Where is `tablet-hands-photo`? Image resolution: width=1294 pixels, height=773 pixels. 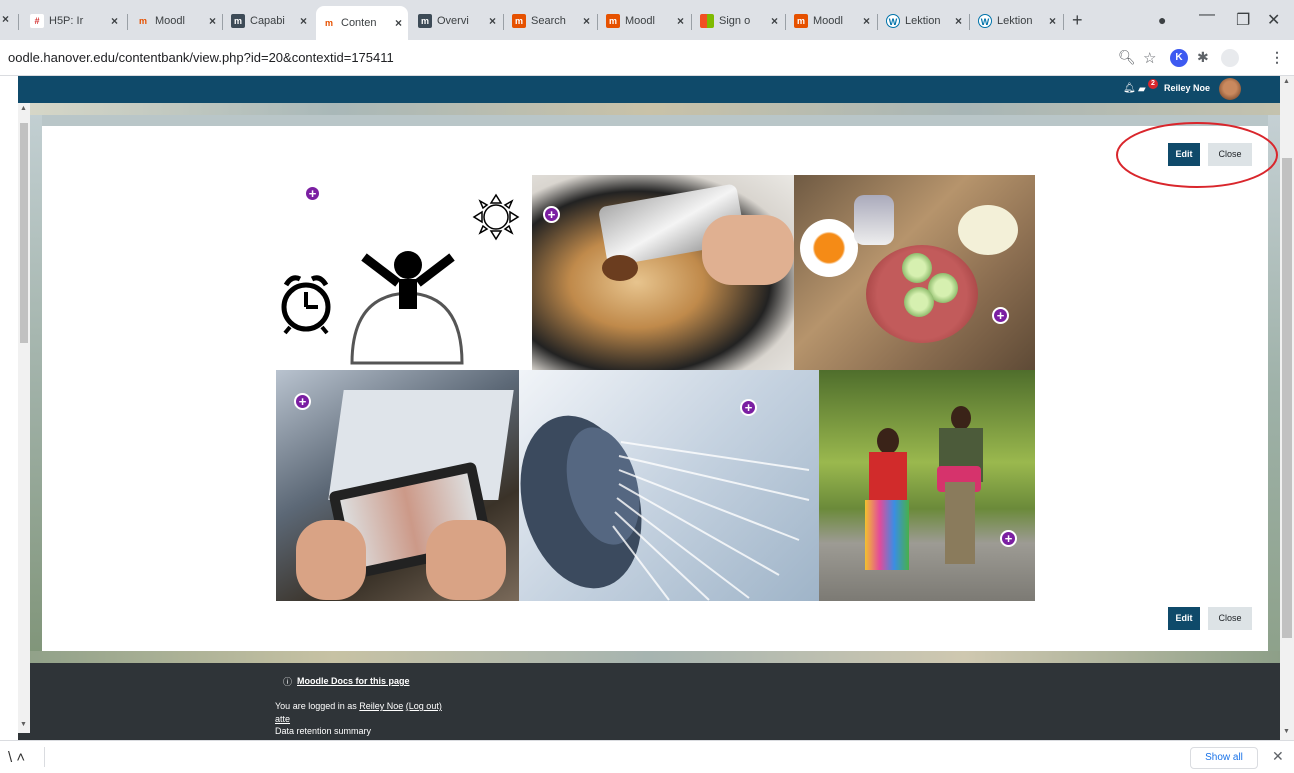 tablet-hands-photo is located at coordinates (397, 485).